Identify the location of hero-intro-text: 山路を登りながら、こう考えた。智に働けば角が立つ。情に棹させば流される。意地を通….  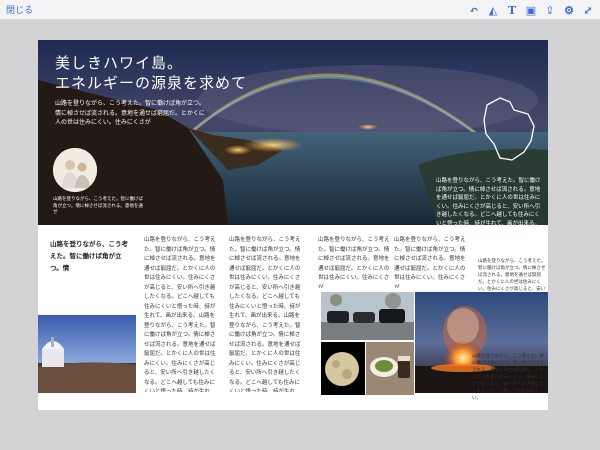
(130, 113).